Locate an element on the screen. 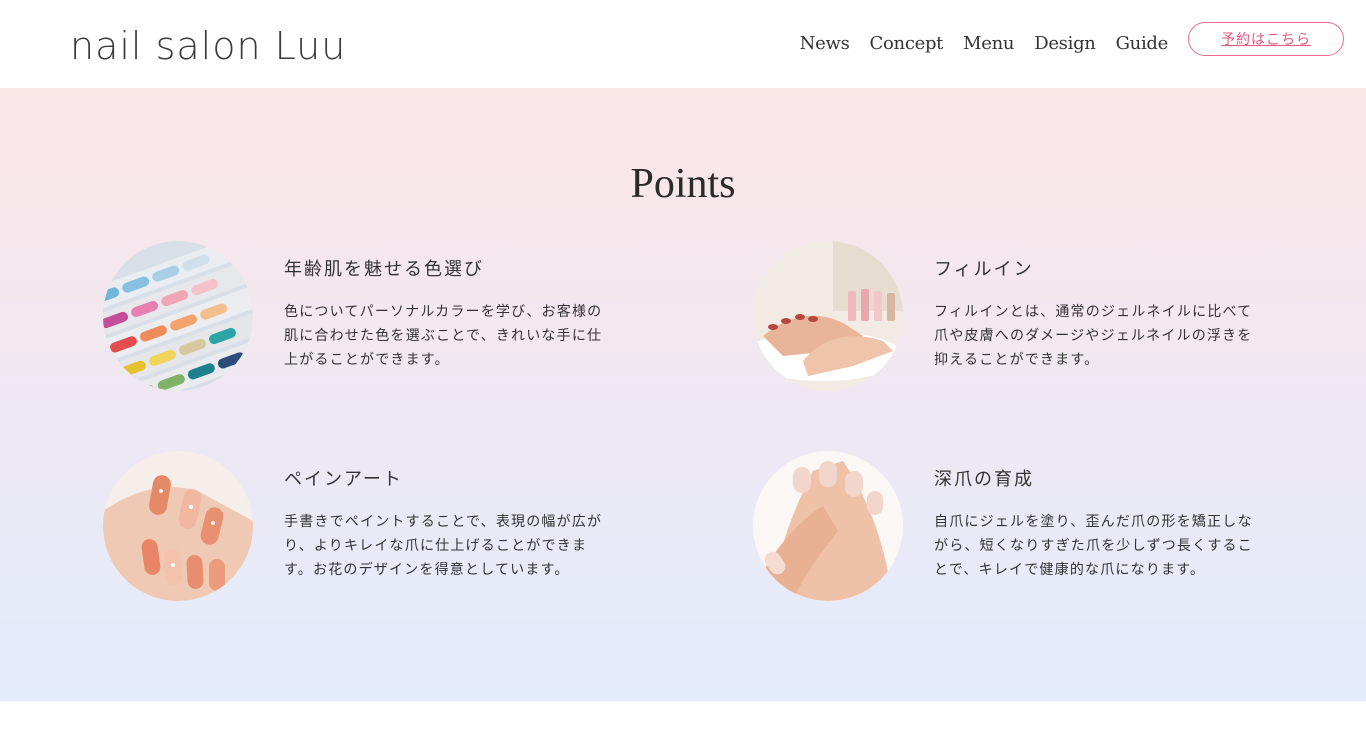  nav-design: Design is located at coordinates (1065, 44).